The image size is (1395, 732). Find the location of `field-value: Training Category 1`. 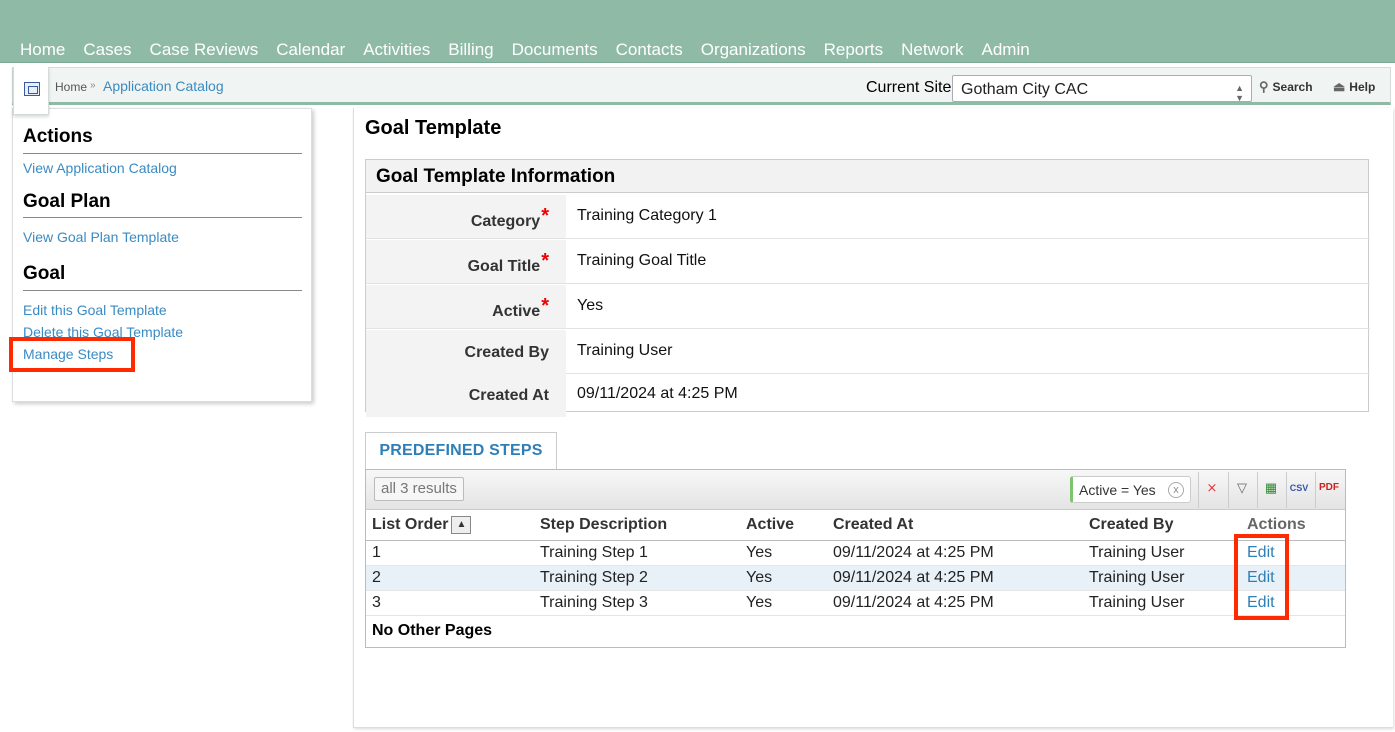

field-value: Training Category 1 is located at coordinates (647, 215).